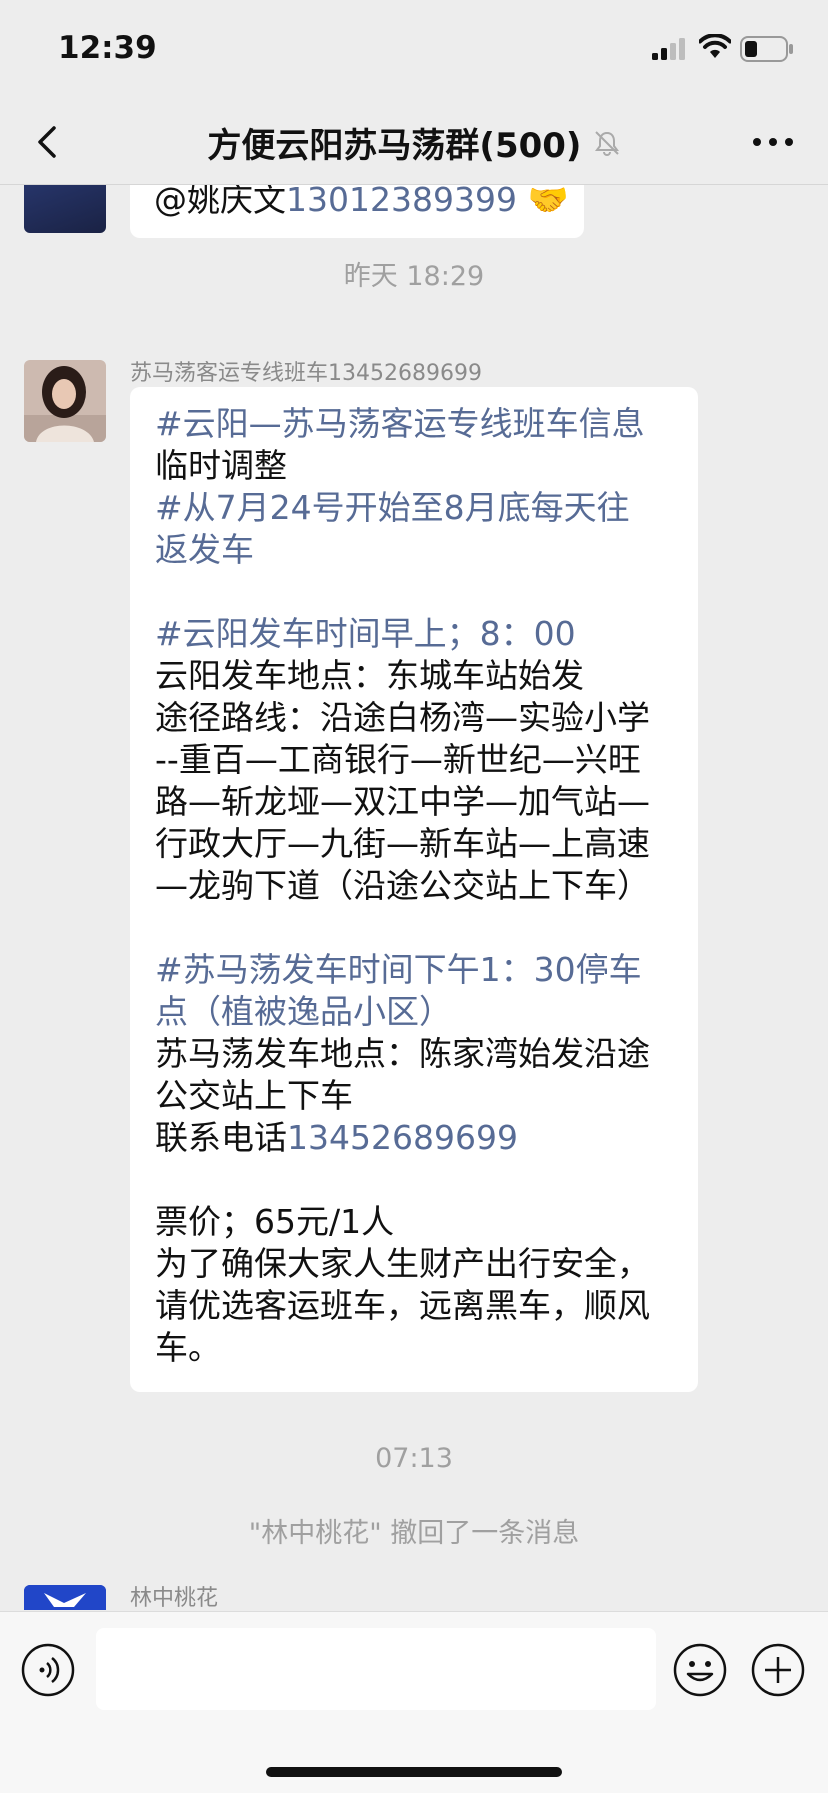 This screenshot has height=1793, width=828. I want to click on message-line: 路—斩龙垭—双江中学—加气站—, so click(402, 801).